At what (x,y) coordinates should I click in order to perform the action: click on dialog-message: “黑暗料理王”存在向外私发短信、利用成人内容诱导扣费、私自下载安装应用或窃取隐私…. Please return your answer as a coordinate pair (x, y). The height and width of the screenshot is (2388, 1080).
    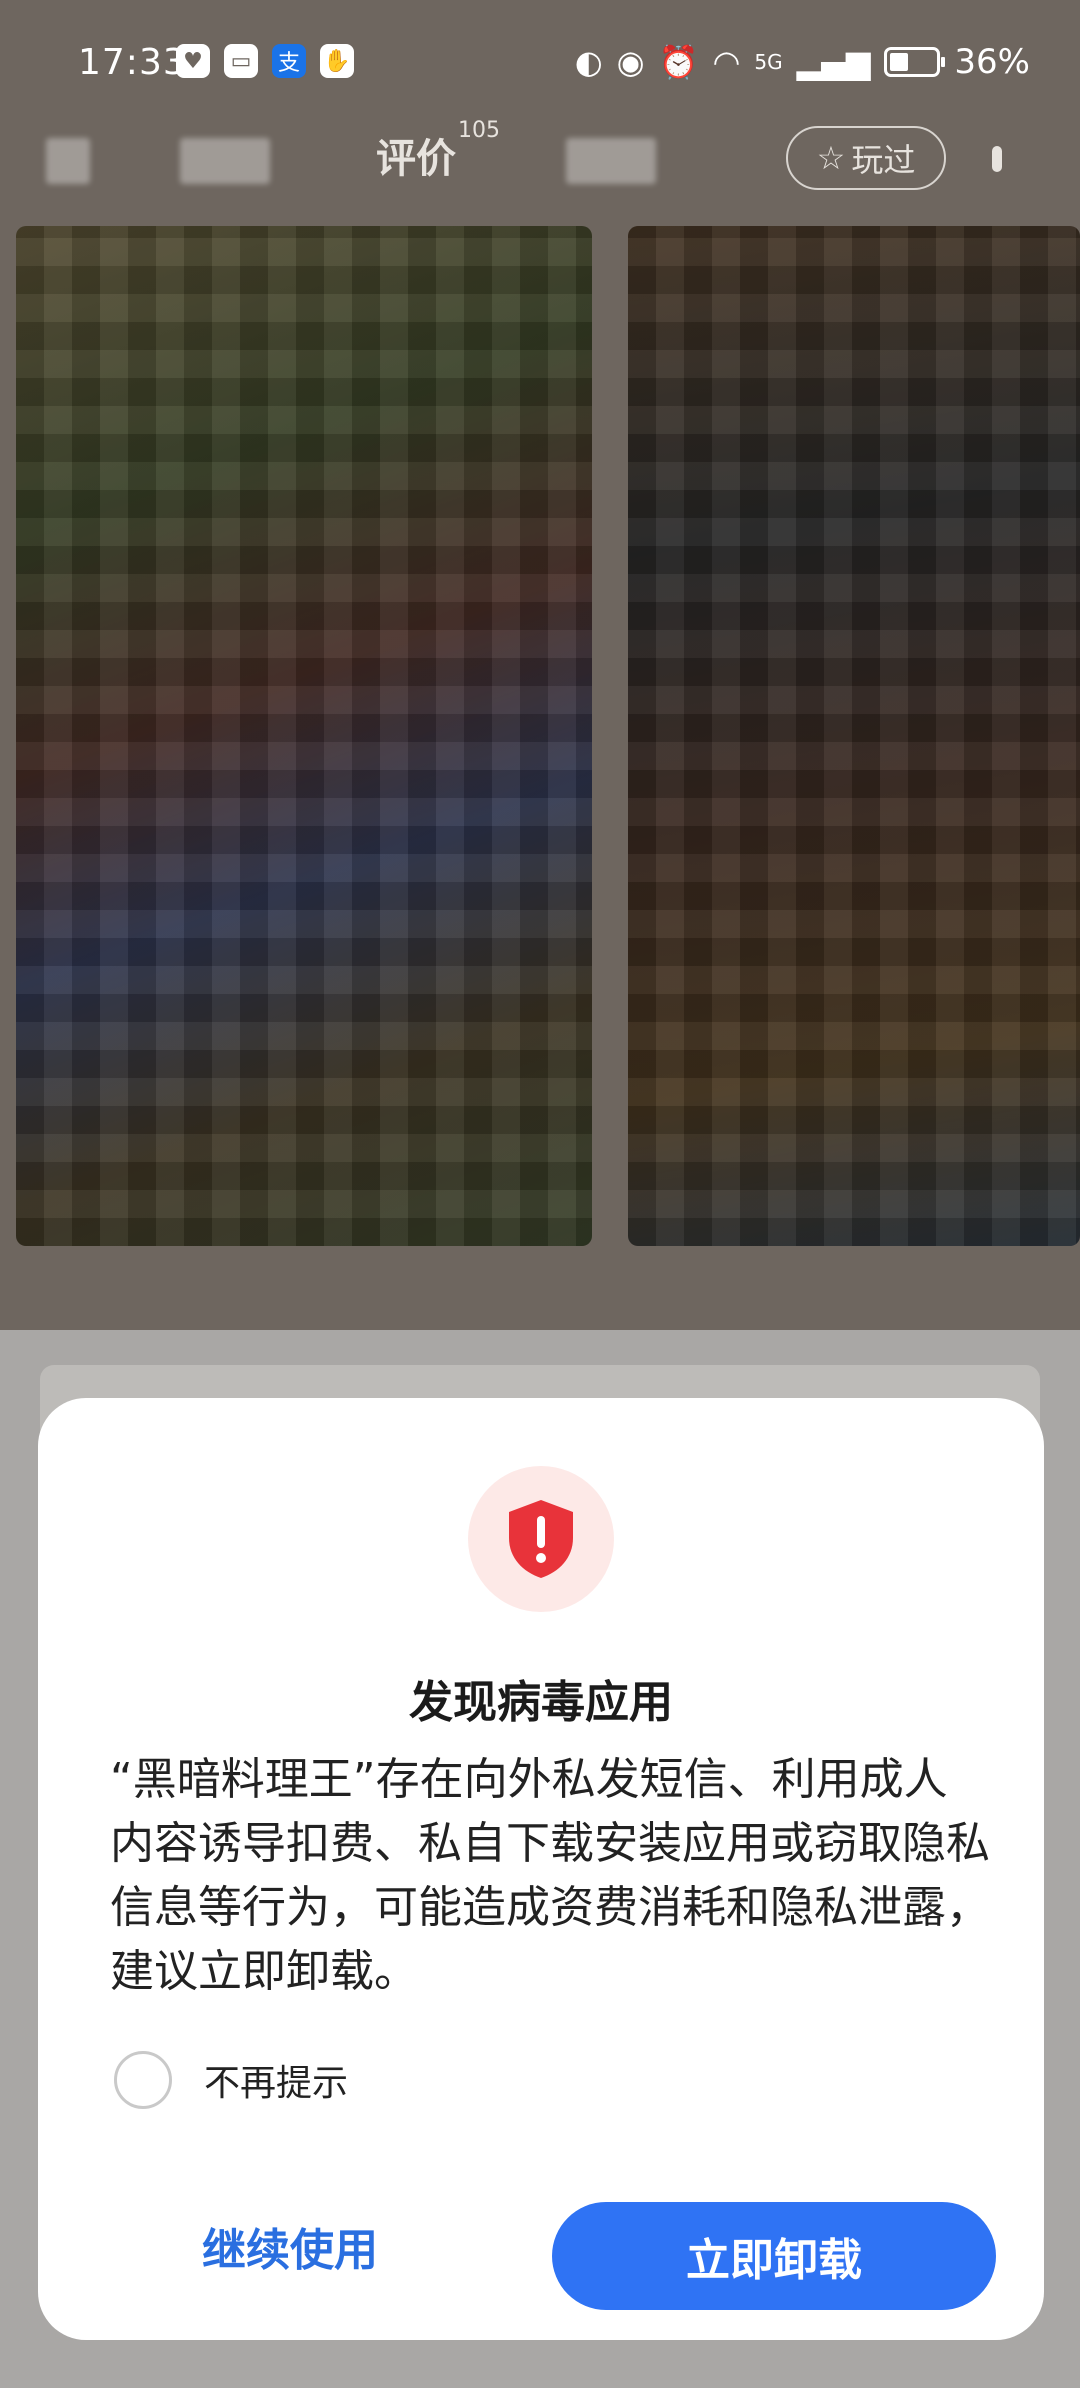
    Looking at the image, I should click on (550, 1875).